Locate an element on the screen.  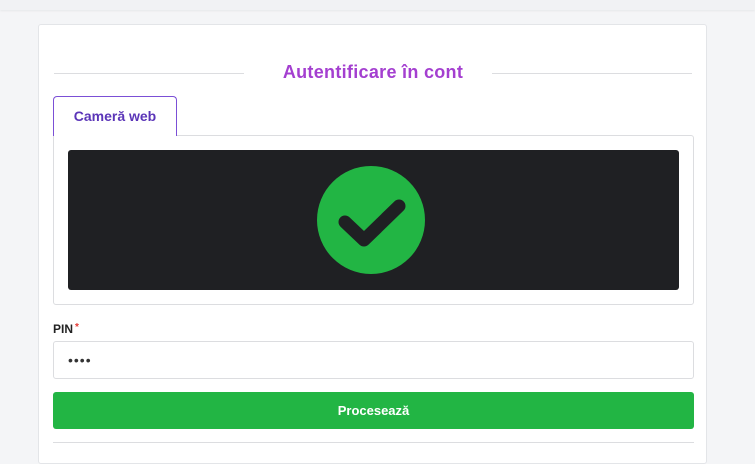
pin-label: PIN * is located at coordinates (66, 329).